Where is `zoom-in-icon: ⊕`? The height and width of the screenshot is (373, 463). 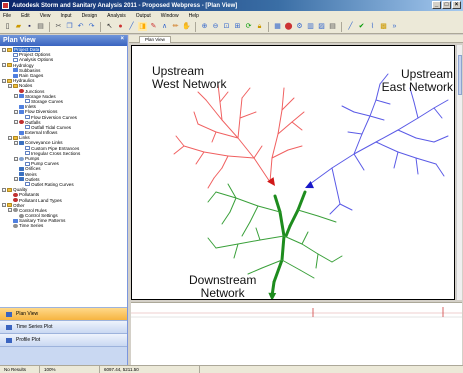 zoom-in-icon: ⊕ is located at coordinates (204, 26).